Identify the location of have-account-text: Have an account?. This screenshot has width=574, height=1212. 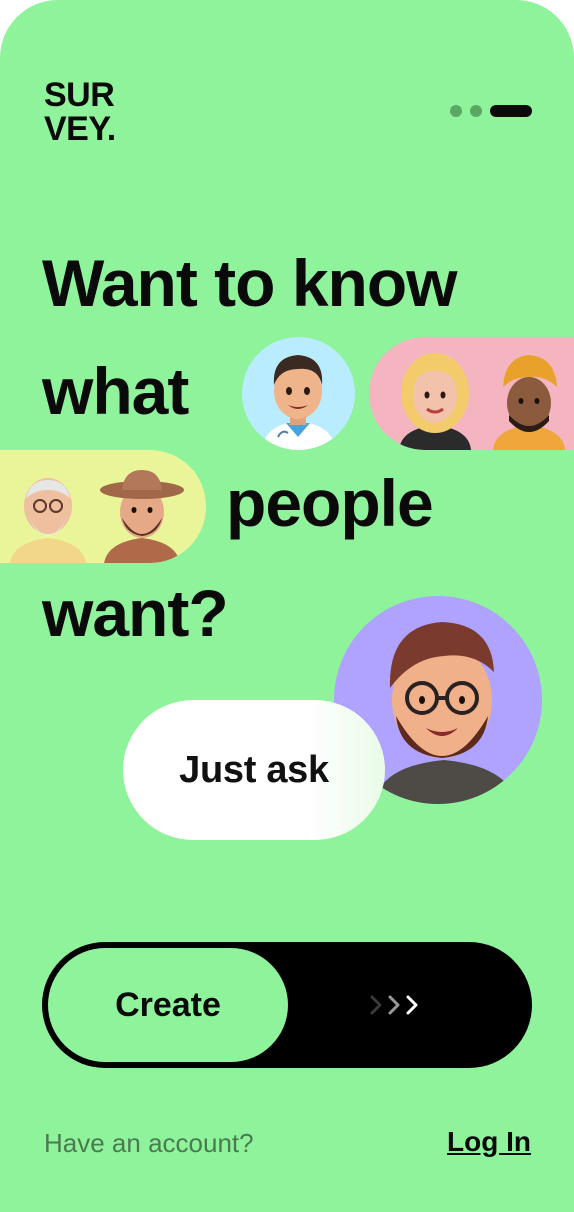
(149, 1143).